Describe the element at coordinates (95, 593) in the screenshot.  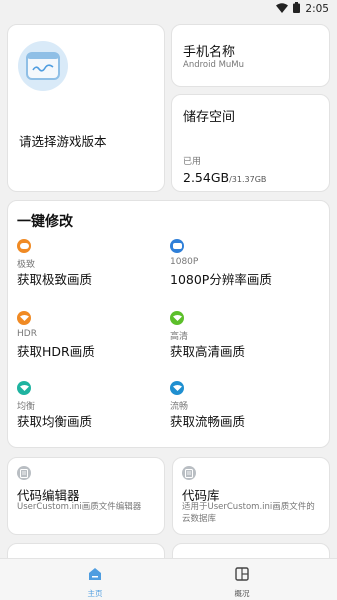
I see `nav-home-label: 主页` at that location.